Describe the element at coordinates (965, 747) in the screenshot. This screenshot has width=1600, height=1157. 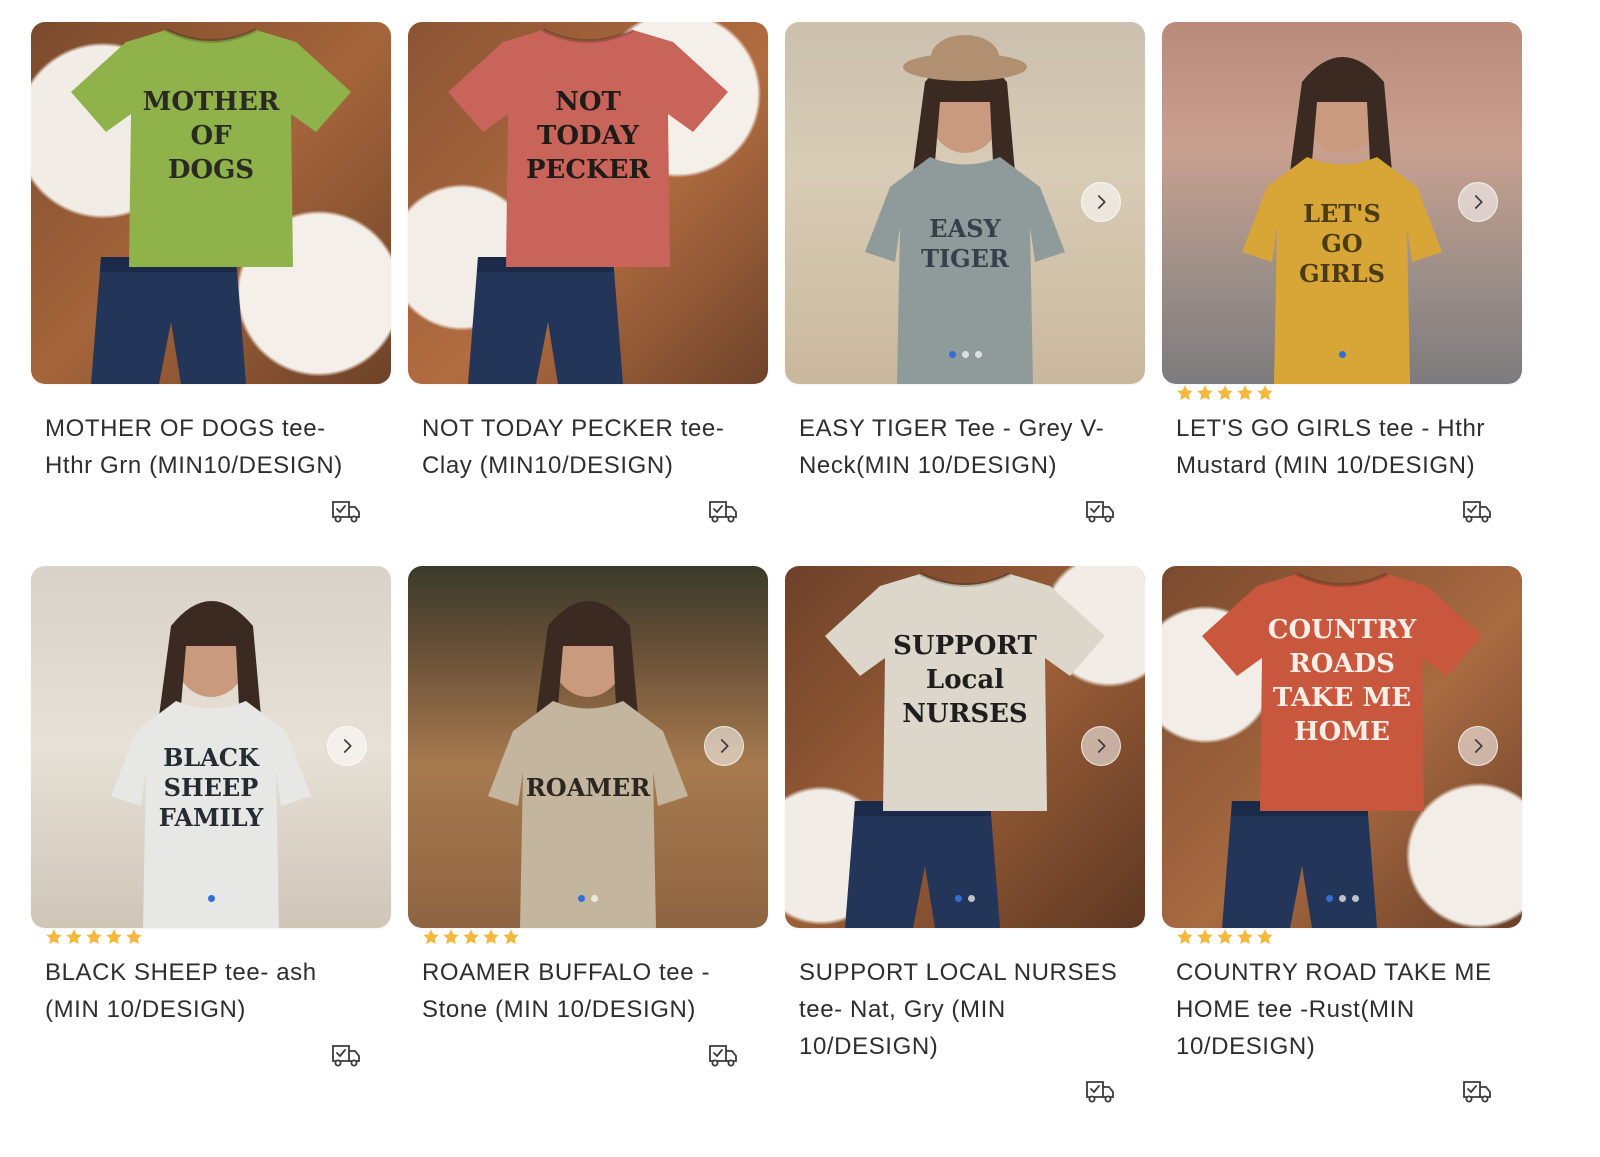
I see `product-image: SUPPORT Local NURSES` at that location.